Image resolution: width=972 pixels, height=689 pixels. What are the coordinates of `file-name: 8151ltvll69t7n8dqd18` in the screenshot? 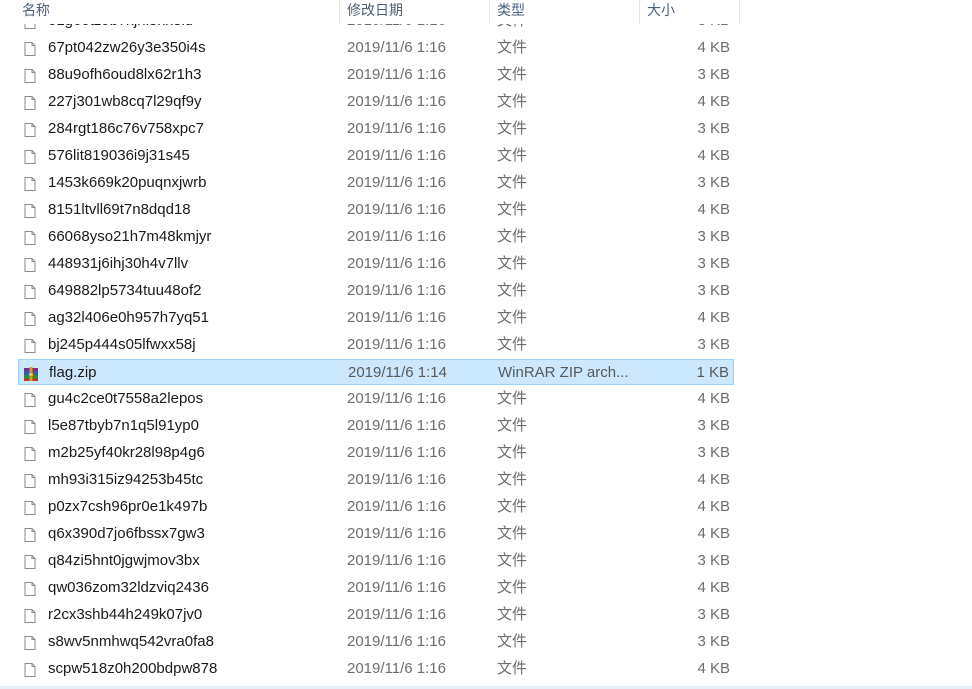 It's located at (119, 209).